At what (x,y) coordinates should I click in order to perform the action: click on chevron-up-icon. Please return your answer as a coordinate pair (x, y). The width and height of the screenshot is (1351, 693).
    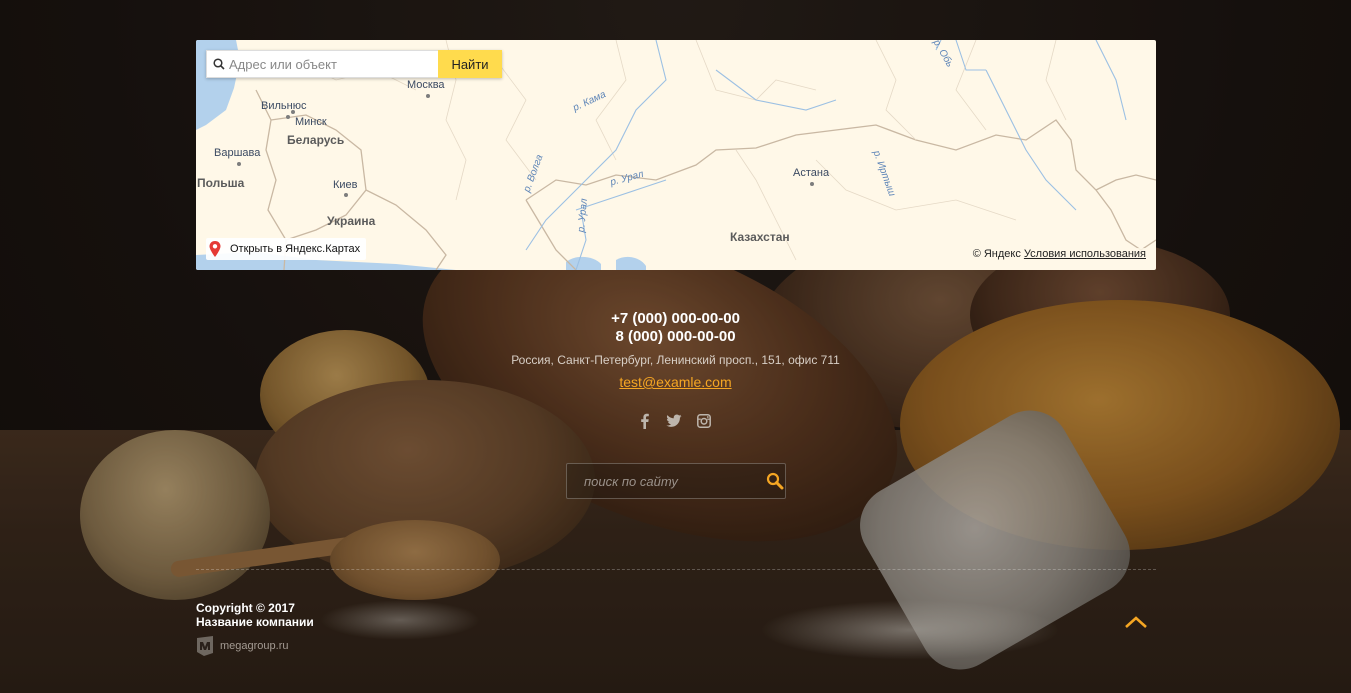
    Looking at the image, I should click on (1136, 622).